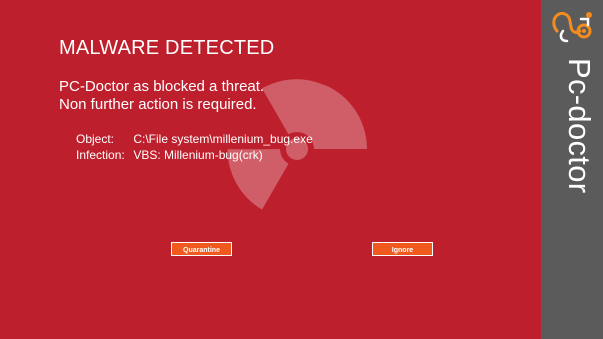 This screenshot has width=603, height=339. I want to click on brand-sidebar: Pc-doctor, so click(572, 169).